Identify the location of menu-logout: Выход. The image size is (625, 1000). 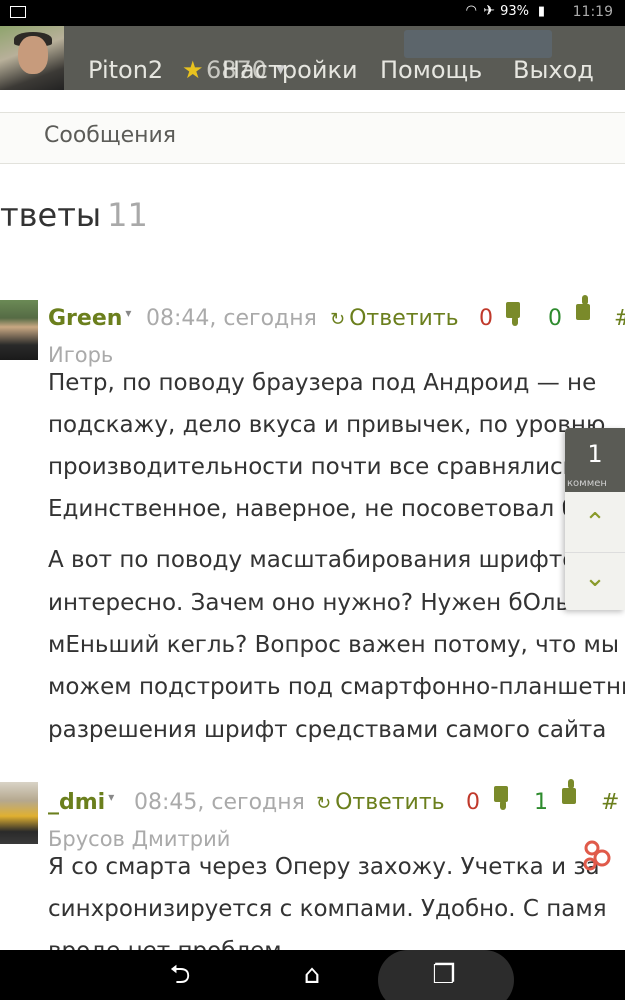
(553, 70).